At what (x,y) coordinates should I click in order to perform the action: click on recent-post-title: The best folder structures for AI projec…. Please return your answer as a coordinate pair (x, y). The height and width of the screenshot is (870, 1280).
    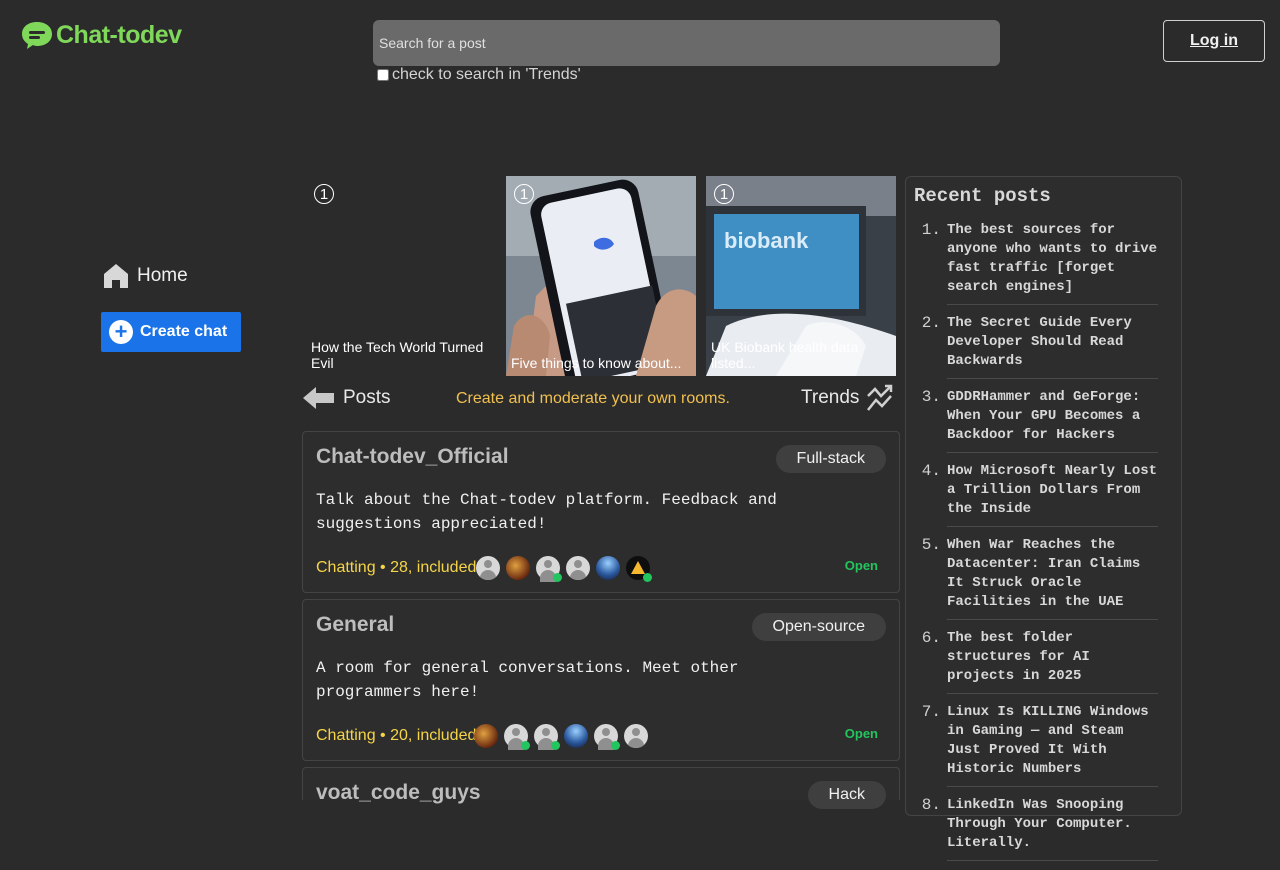
    Looking at the image, I should click on (1052, 661).